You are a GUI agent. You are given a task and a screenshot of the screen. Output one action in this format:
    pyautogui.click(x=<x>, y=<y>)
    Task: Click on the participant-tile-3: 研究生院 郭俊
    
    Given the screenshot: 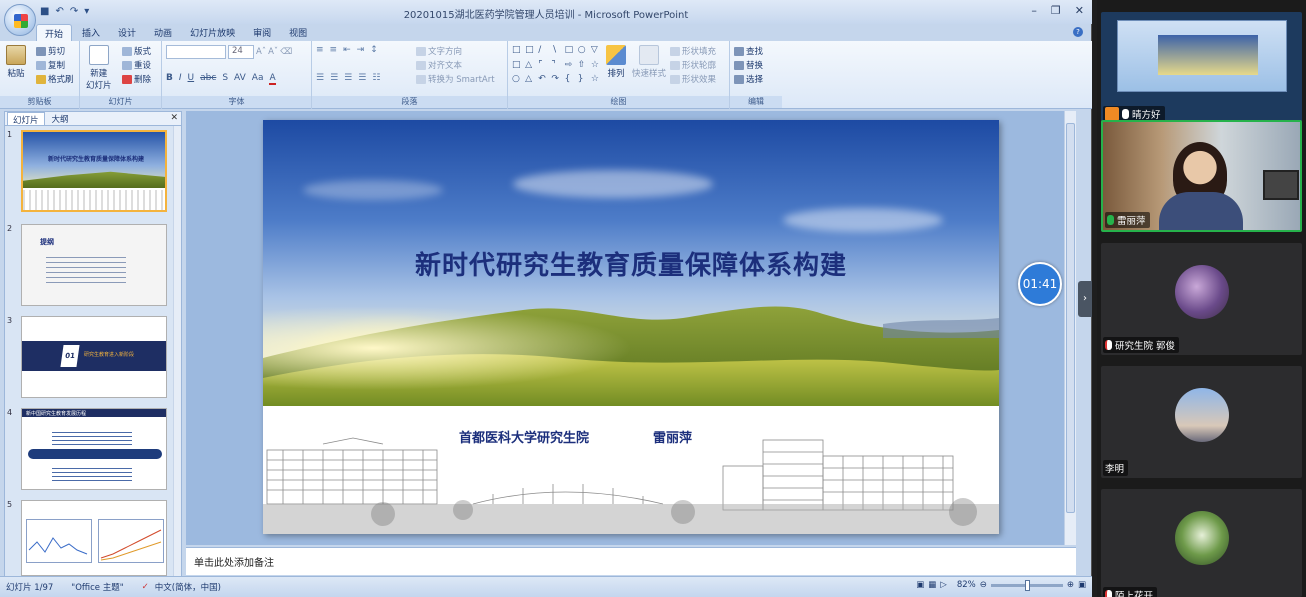 What is the action you would take?
    pyautogui.click(x=1201, y=299)
    